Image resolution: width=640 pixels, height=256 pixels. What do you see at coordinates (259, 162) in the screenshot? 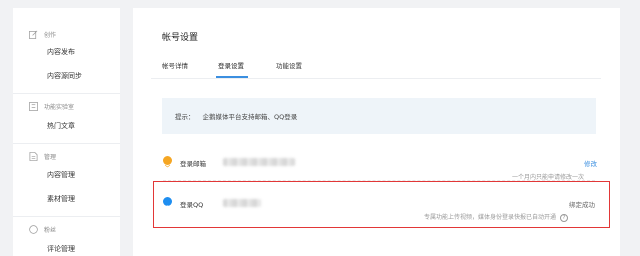
I see `email-value-redacted` at bounding box center [259, 162].